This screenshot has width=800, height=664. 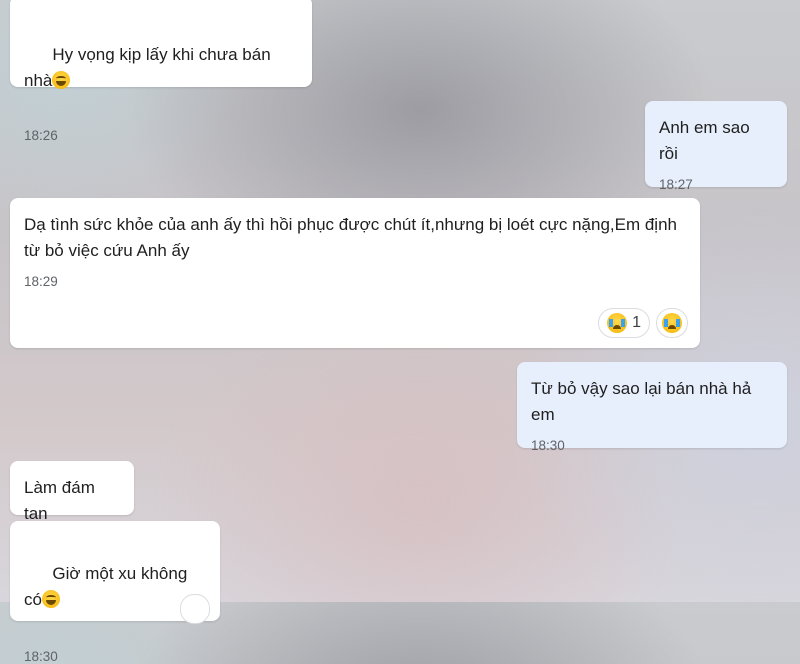 I want to click on message-timestamp: 18:27, so click(x=676, y=184).